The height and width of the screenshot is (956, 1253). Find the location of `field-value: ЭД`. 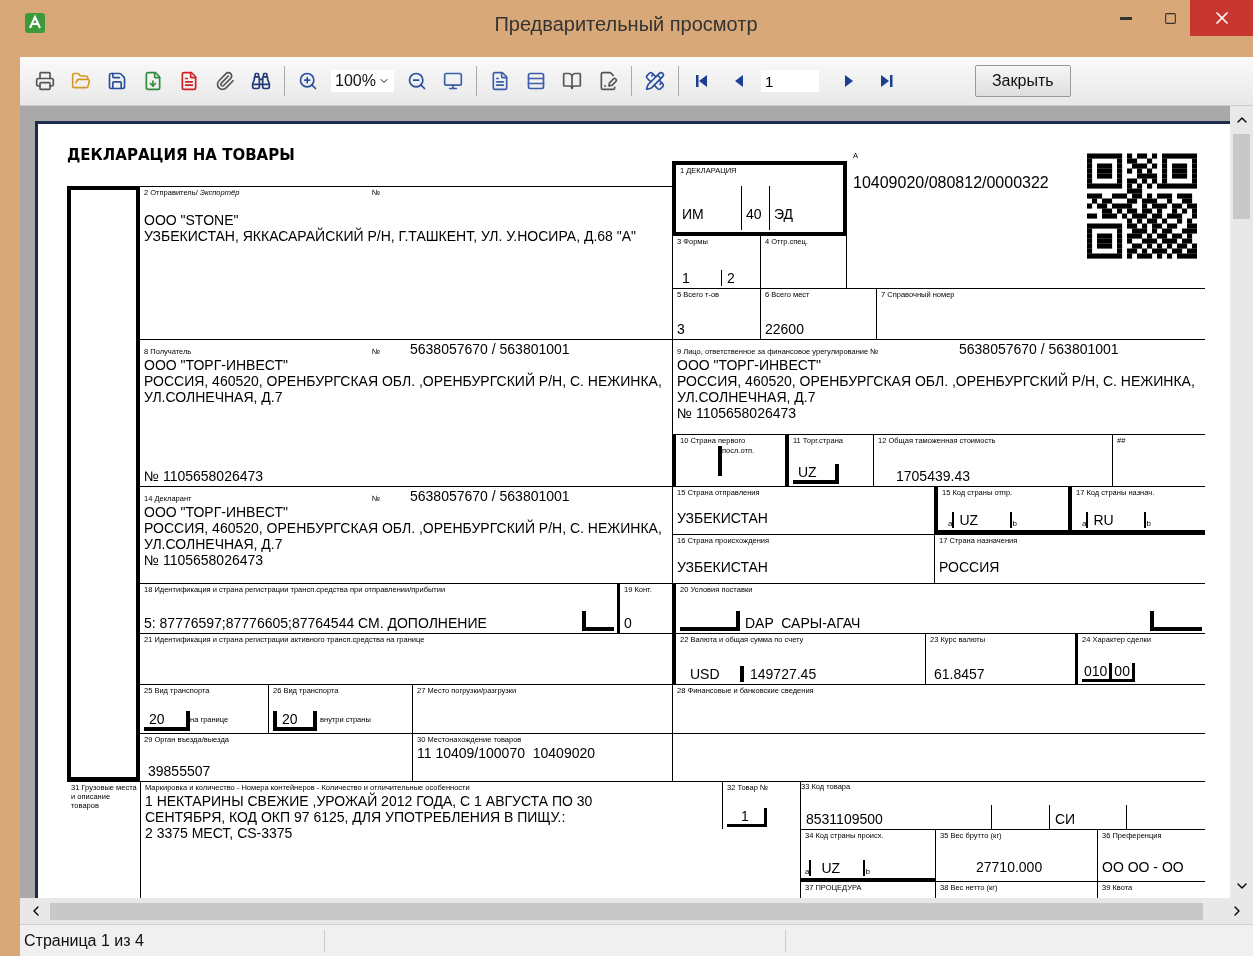

field-value: ЭД is located at coordinates (804, 208).